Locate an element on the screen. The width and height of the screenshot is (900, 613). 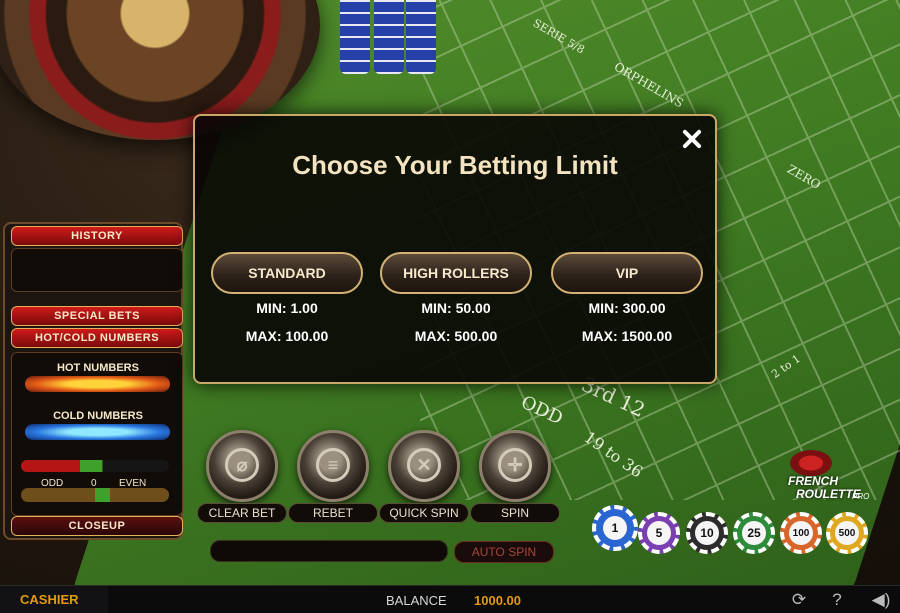
chip-1-value: 1 is located at coordinates (615, 528).